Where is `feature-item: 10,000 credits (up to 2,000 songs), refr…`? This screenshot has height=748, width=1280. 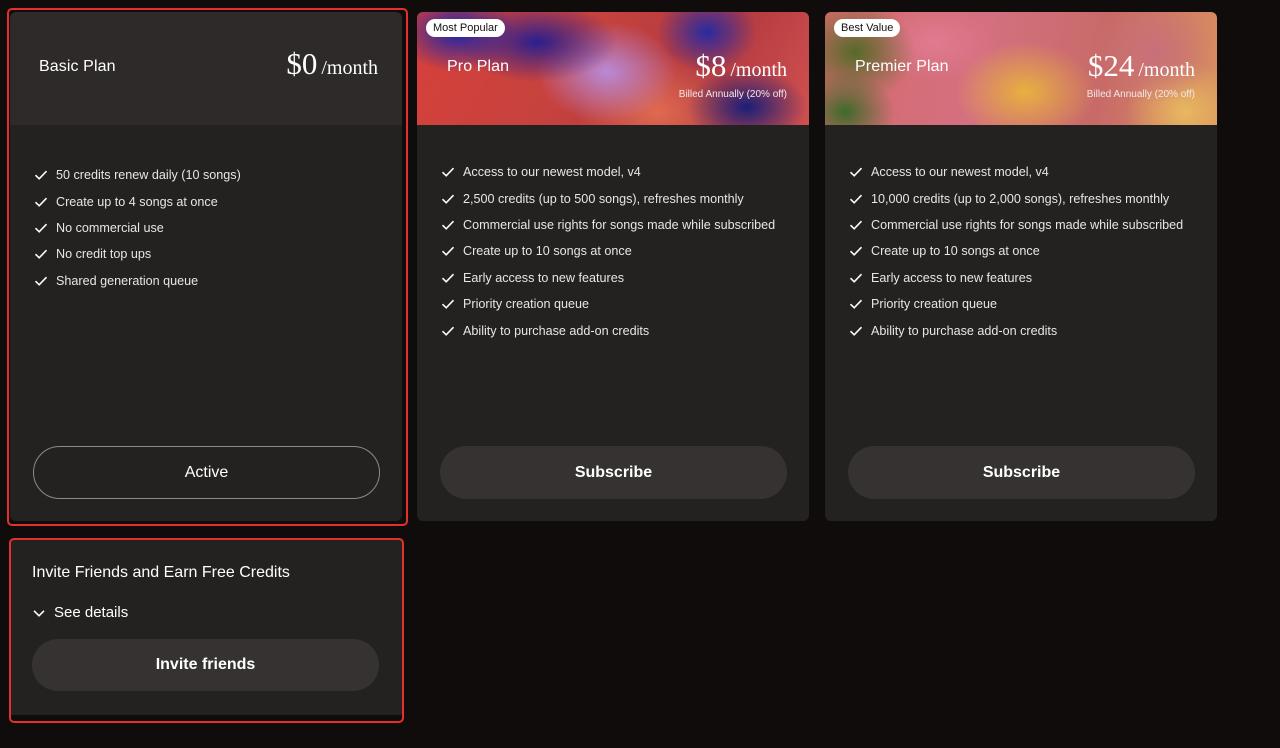 feature-item: 10,000 credits (up to 2,000 songs), refr… is located at coordinates (1016, 198).